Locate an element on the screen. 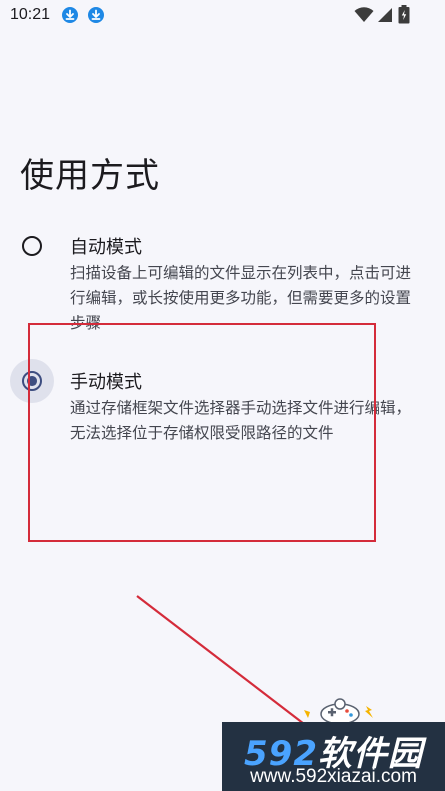  annotation-arrow is located at coordinates (248, 682).